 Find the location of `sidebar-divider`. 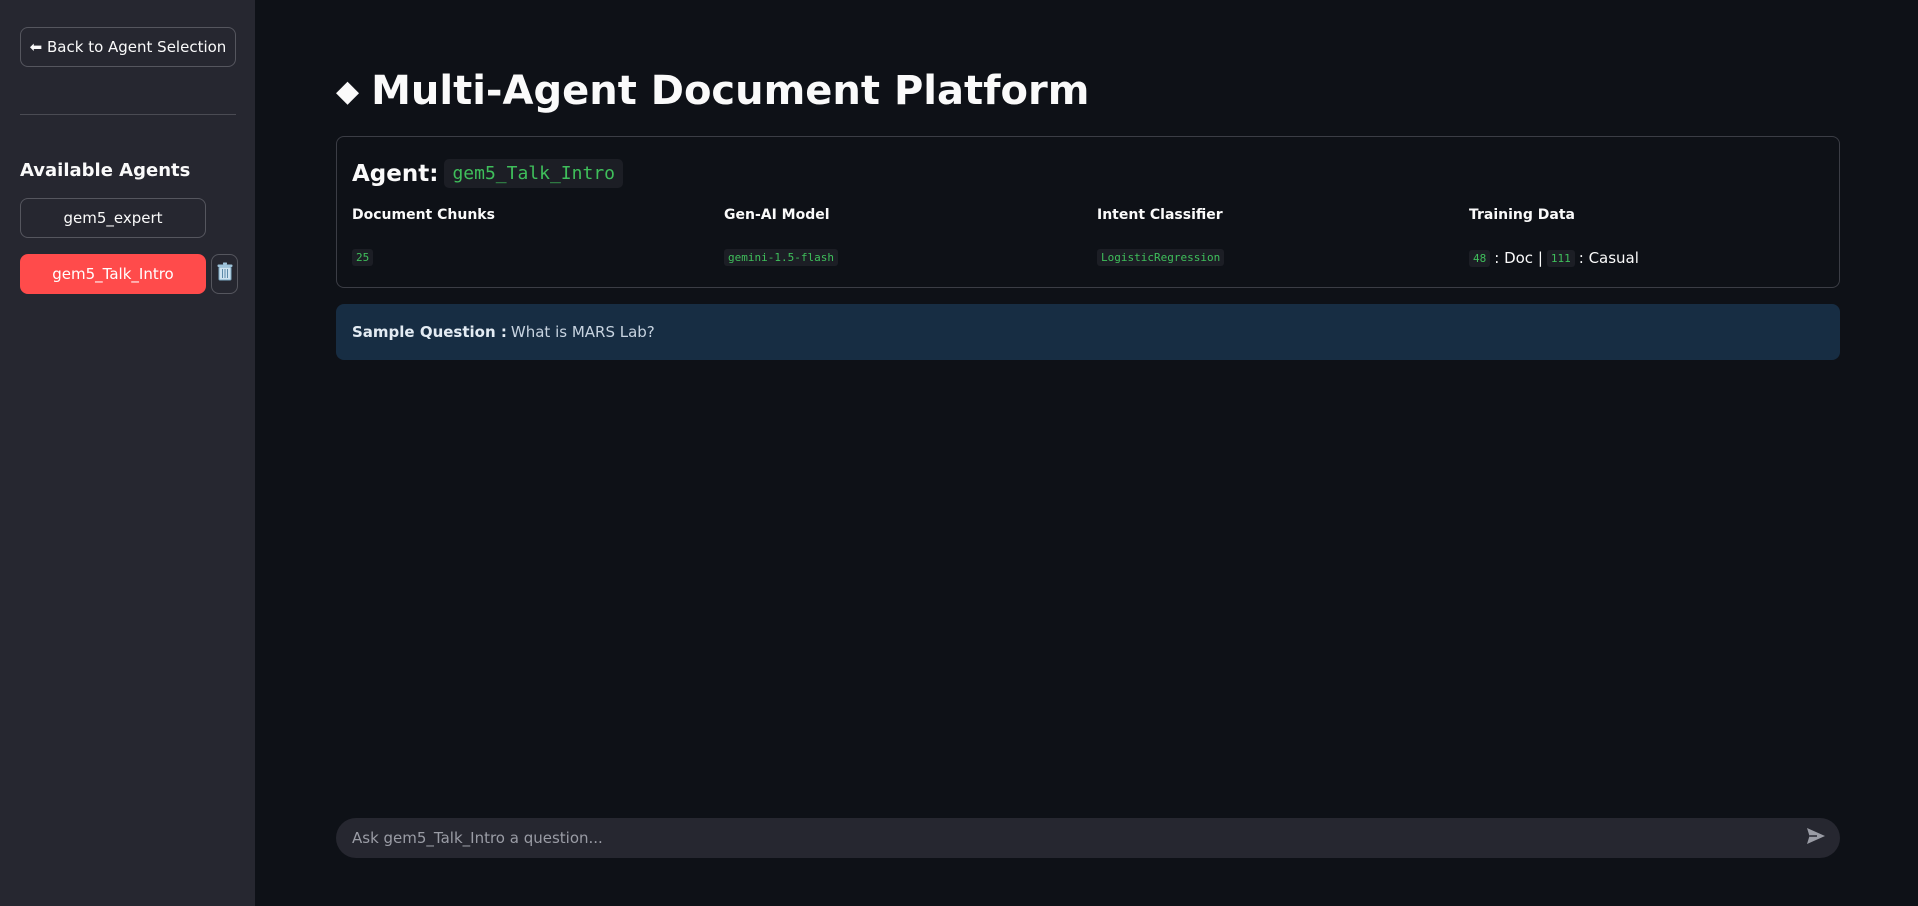

sidebar-divider is located at coordinates (128, 114).